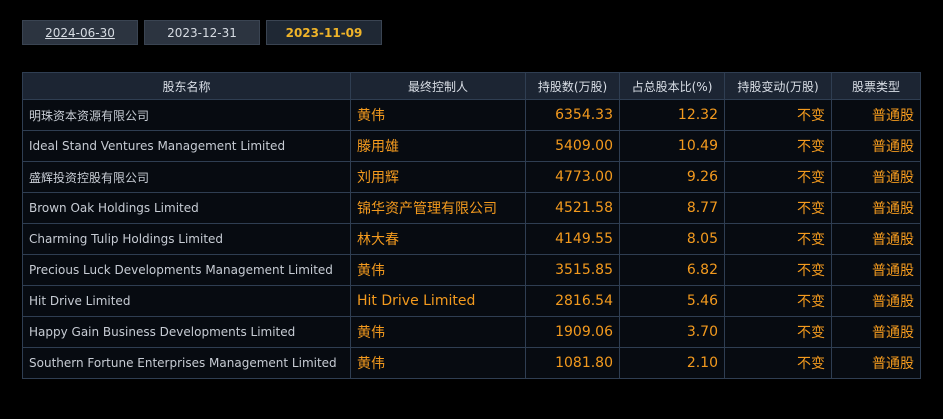 This screenshot has width=943, height=419. Describe the element at coordinates (186, 239) in the screenshot. I see `cell-holder-name: Charming Tulip Holdings Limited` at that location.